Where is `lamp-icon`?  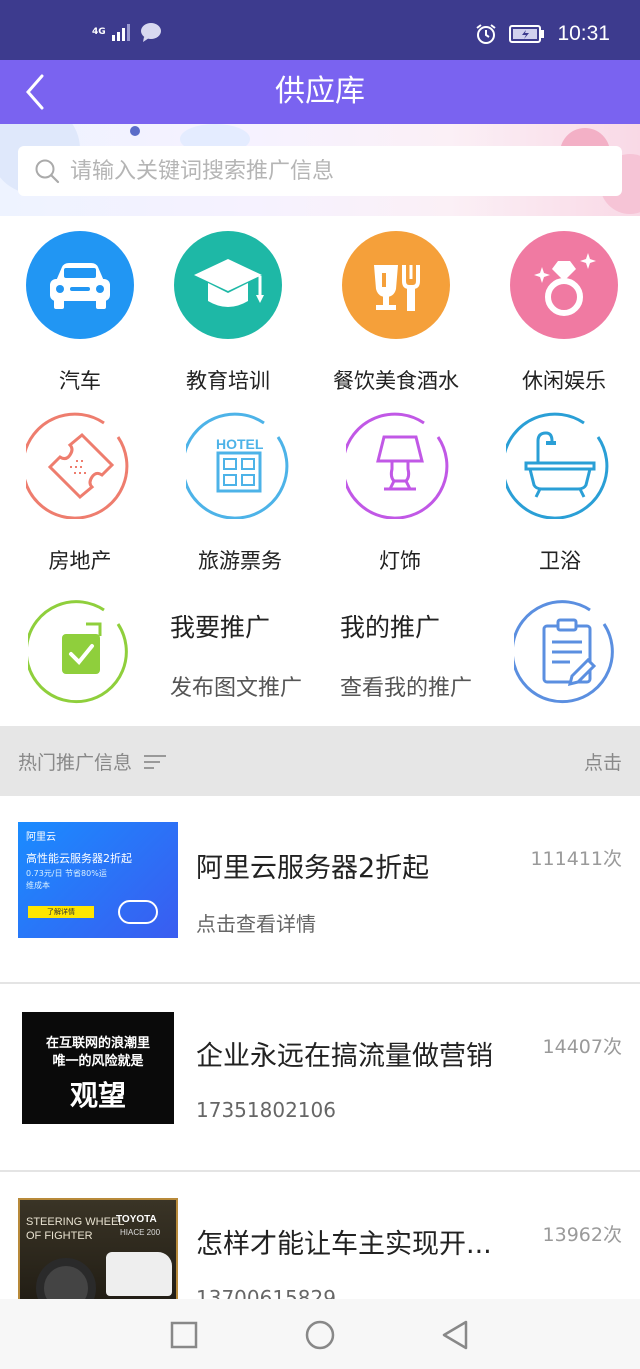 lamp-icon is located at coordinates (395, 466).